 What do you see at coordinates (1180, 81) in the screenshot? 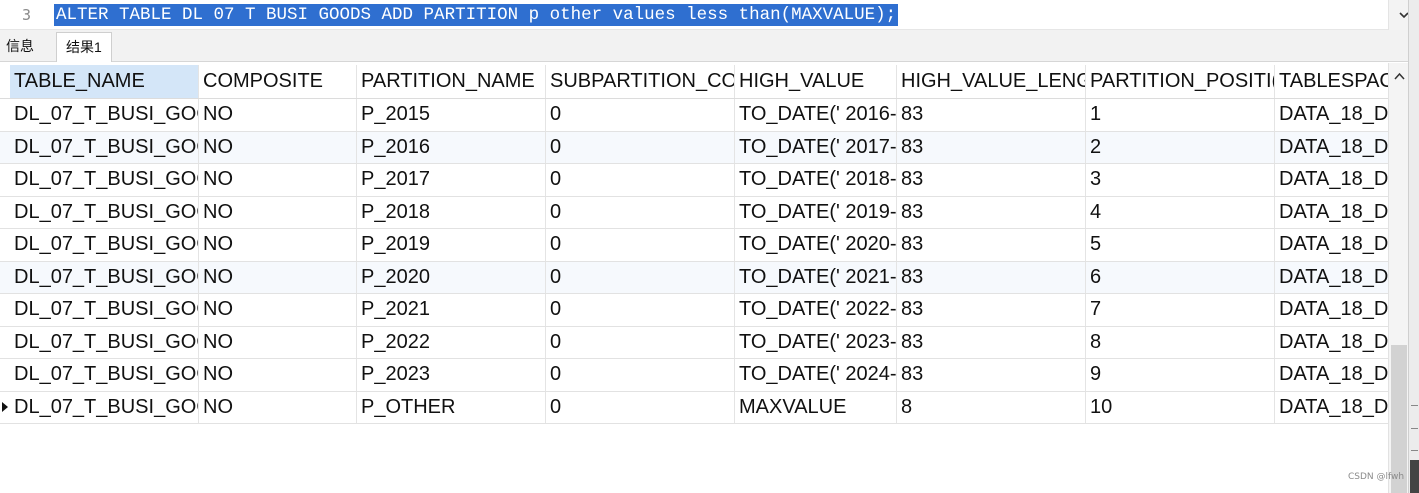
I see `column-header: PARTITION_POSITI(` at bounding box center [1180, 81].